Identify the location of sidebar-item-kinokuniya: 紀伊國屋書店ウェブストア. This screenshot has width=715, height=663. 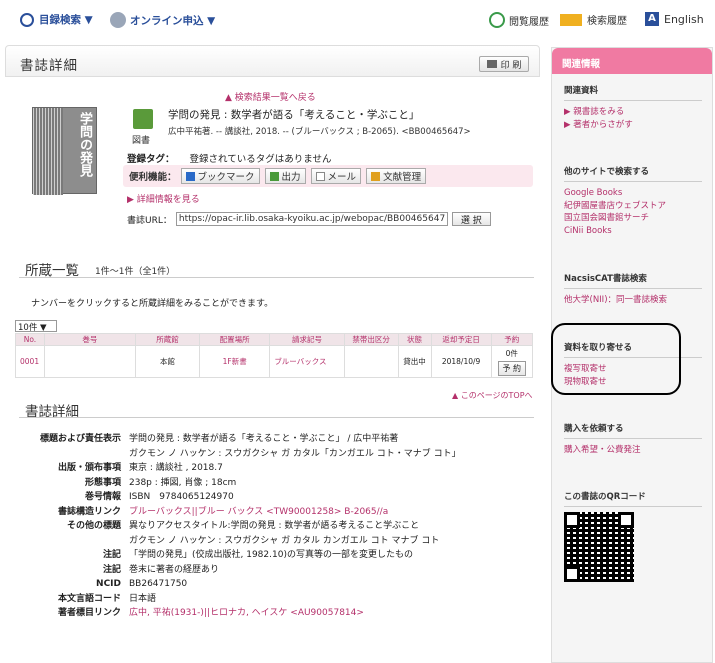
(633, 206).